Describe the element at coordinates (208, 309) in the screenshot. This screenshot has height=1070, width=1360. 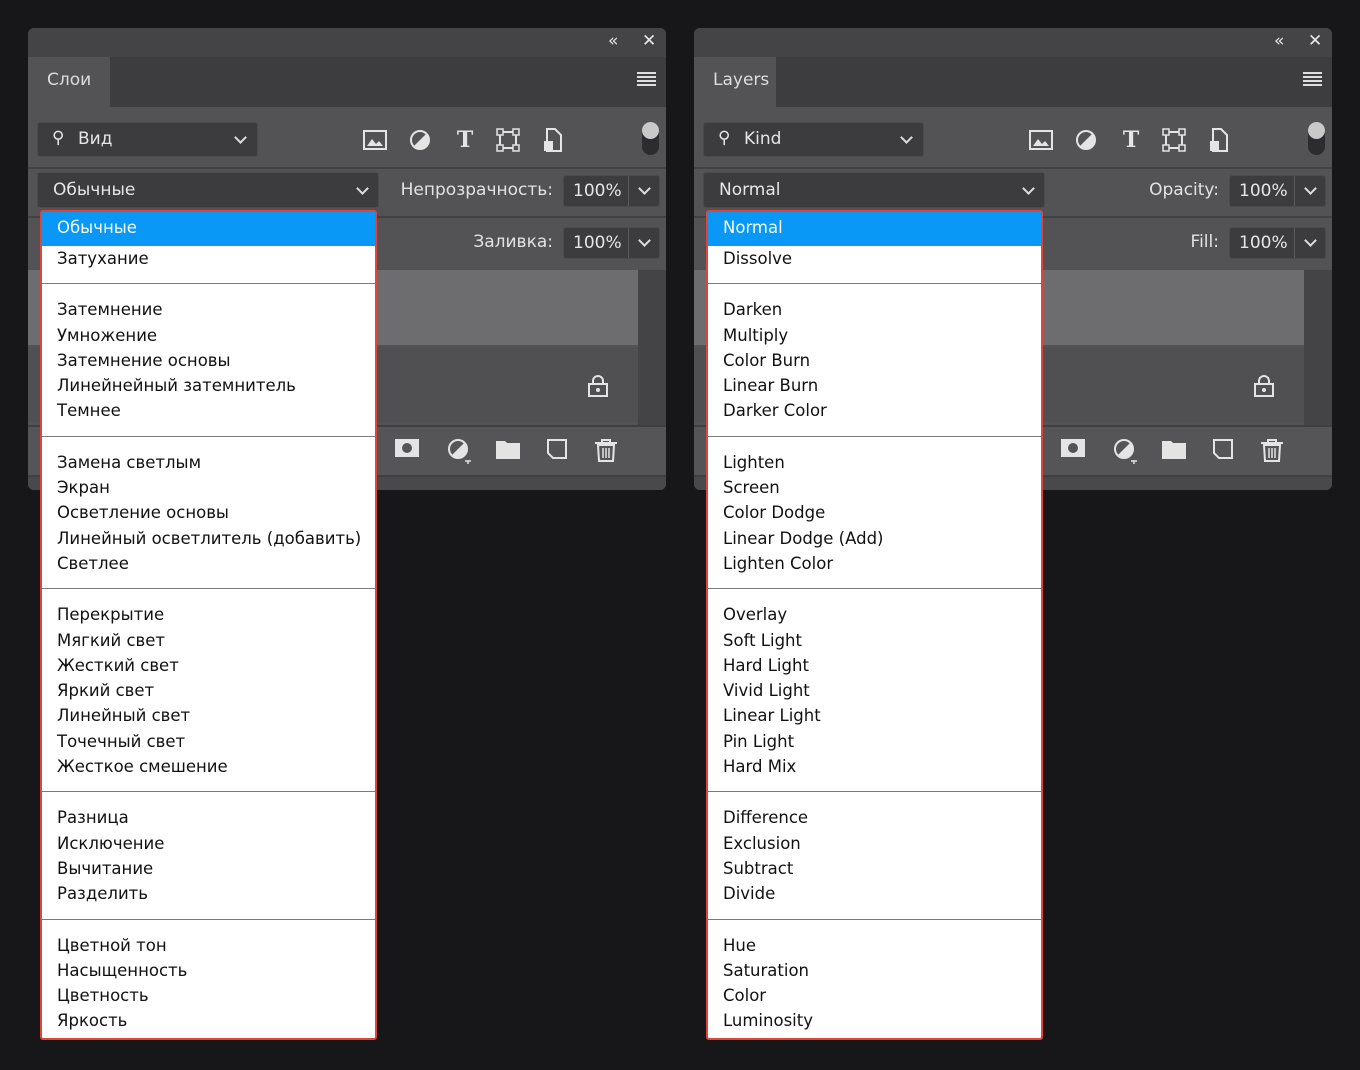
I see `blend-mode-option: Затемнение` at that location.